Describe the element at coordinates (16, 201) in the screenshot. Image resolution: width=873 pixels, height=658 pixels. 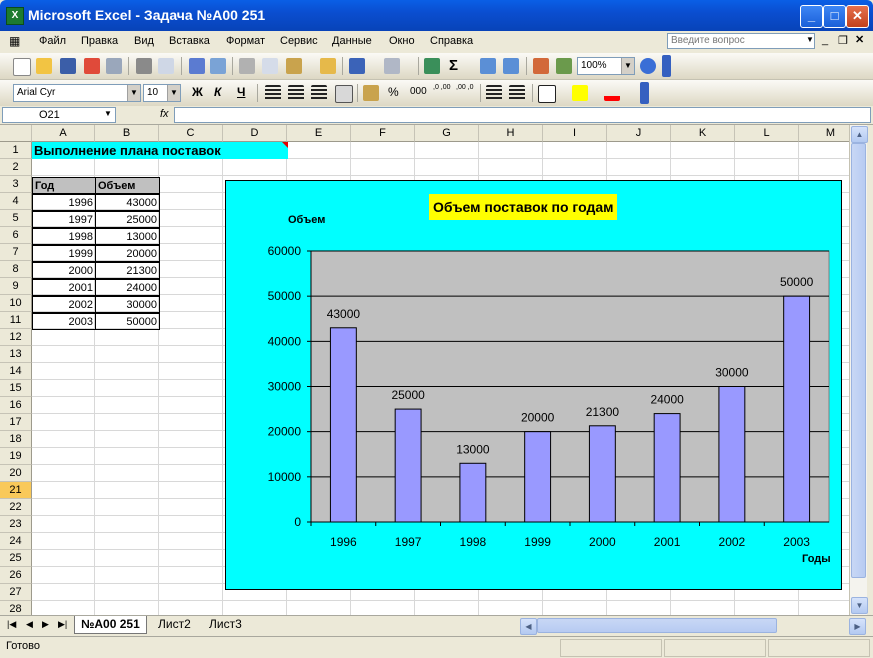
I see `row-header-4: 4` at that location.